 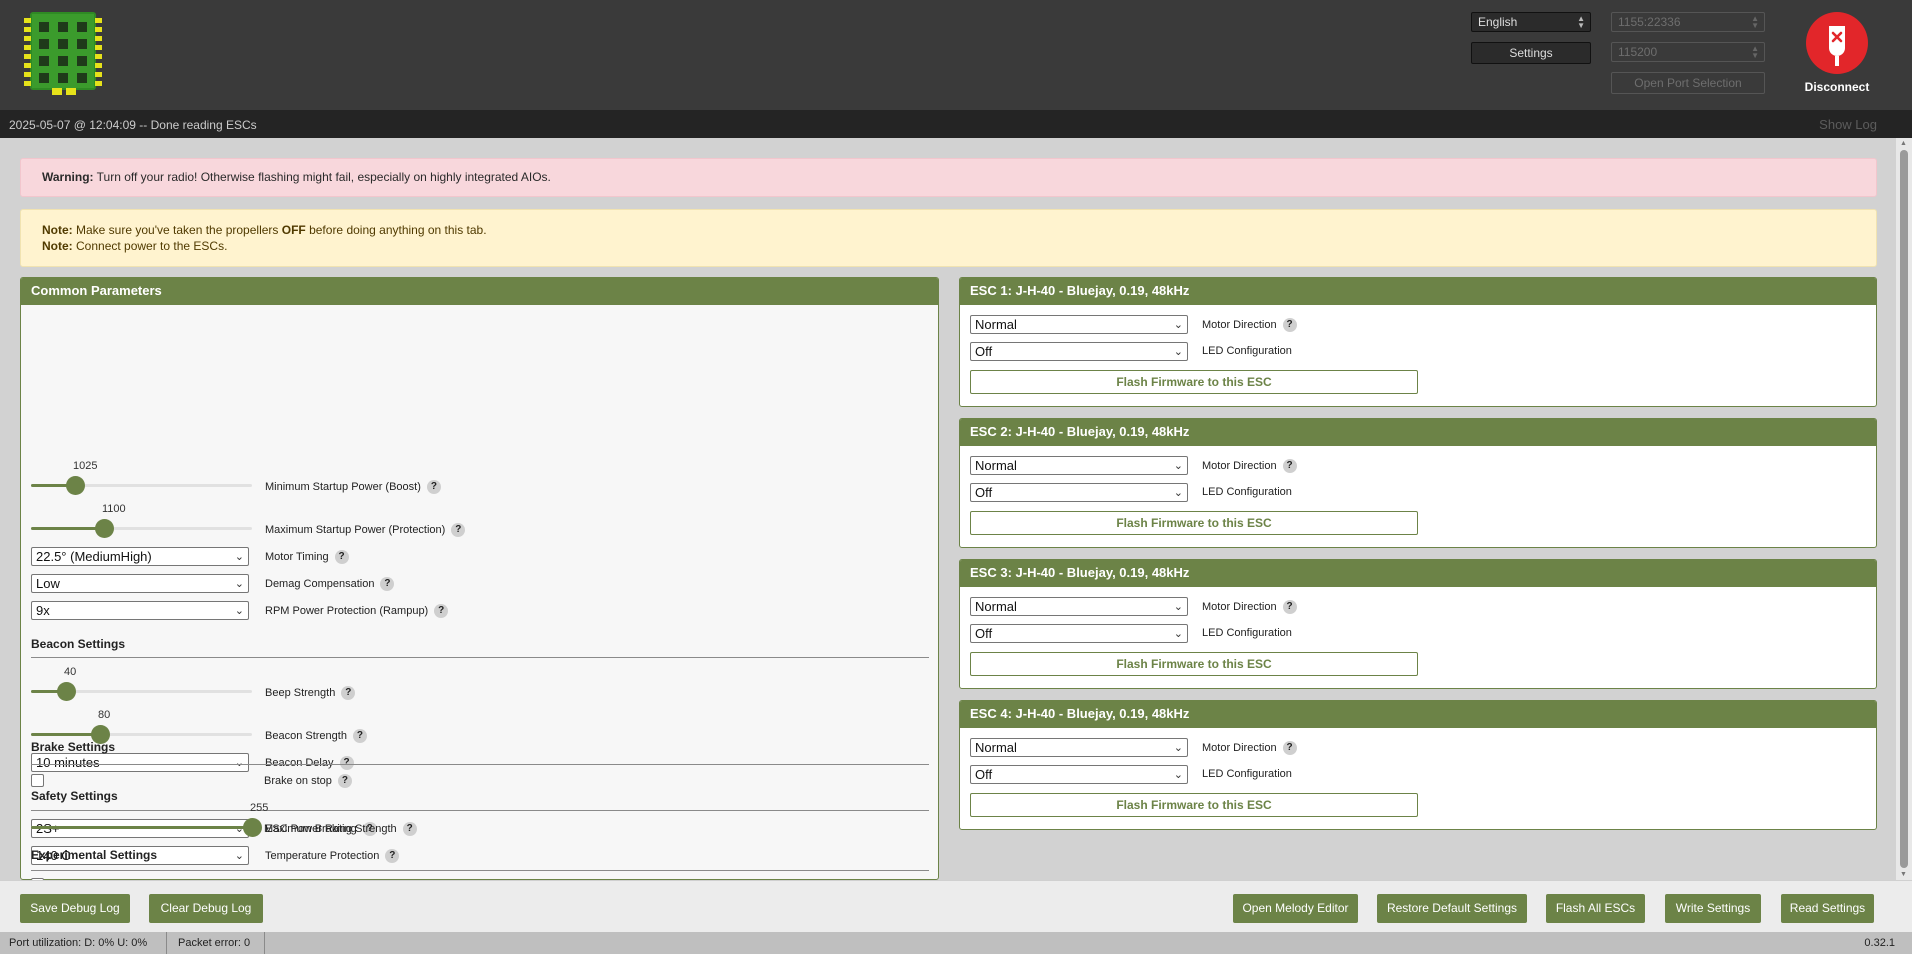 What do you see at coordinates (1418, 432) in the screenshot?
I see `esc-title: ESC 2: J-H-40 - Bluejay, 0.19, 48kHz` at bounding box center [1418, 432].